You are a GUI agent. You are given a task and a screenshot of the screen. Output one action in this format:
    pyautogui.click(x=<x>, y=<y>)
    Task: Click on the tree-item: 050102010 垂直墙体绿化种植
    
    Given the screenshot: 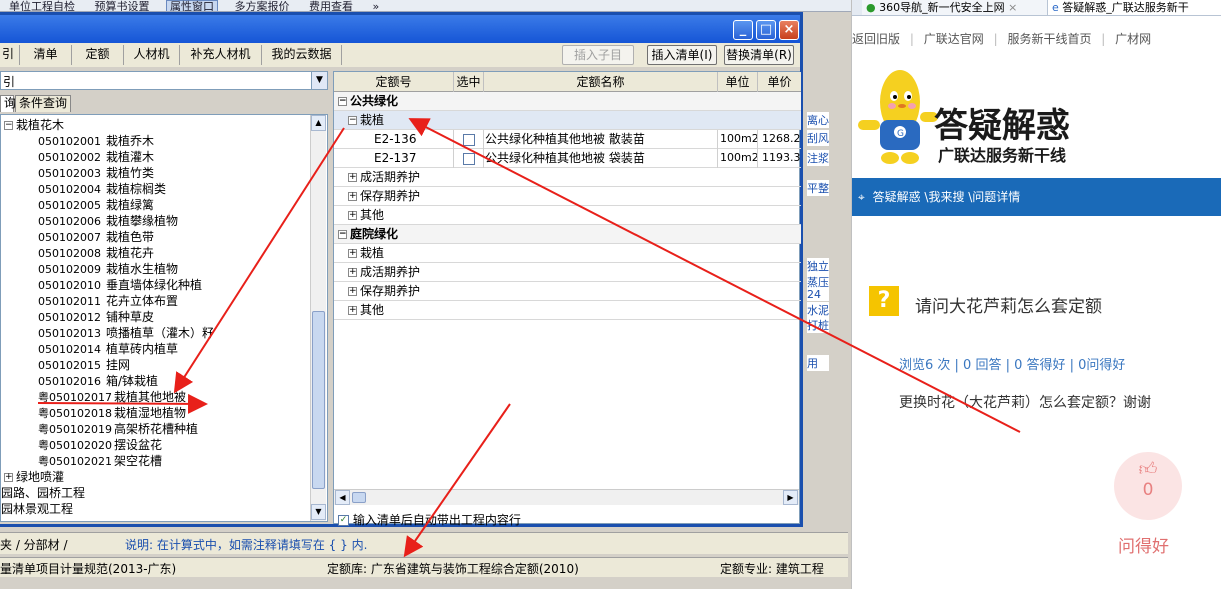 What is the action you would take?
    pyautogui.click(x=120, y=285)
    